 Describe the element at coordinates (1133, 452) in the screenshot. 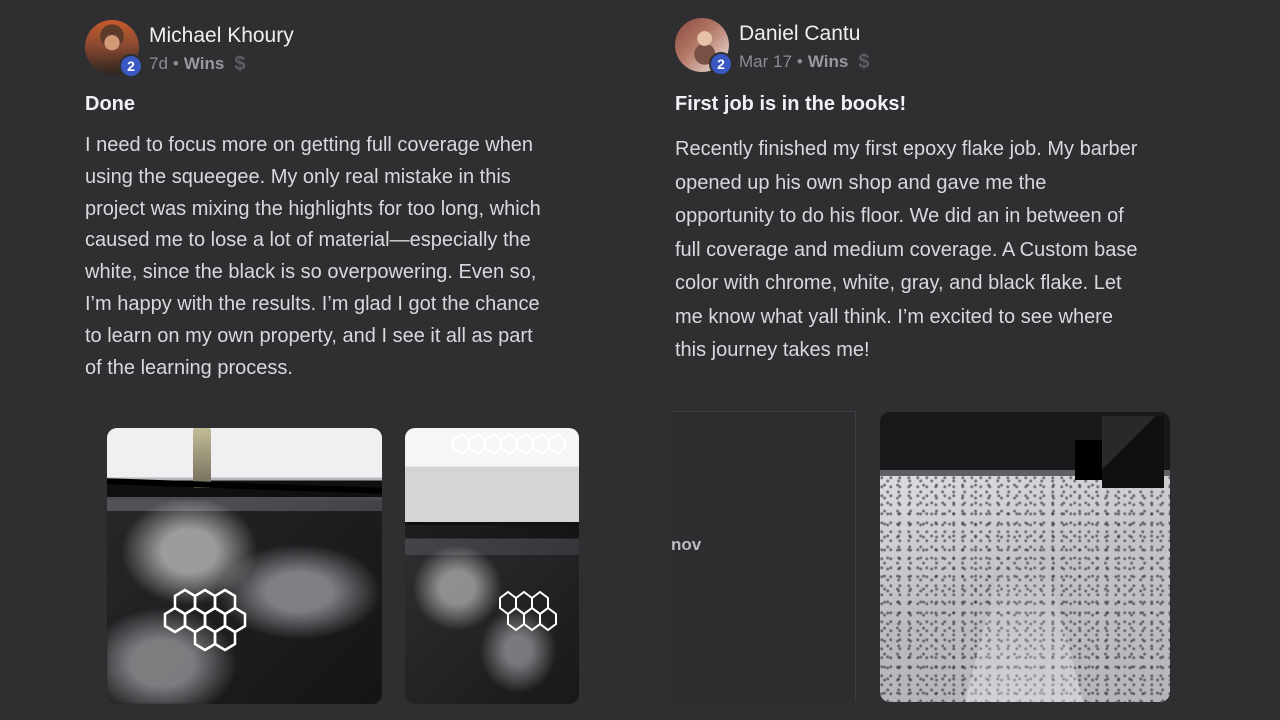

I see `stairs-shape` at that location.